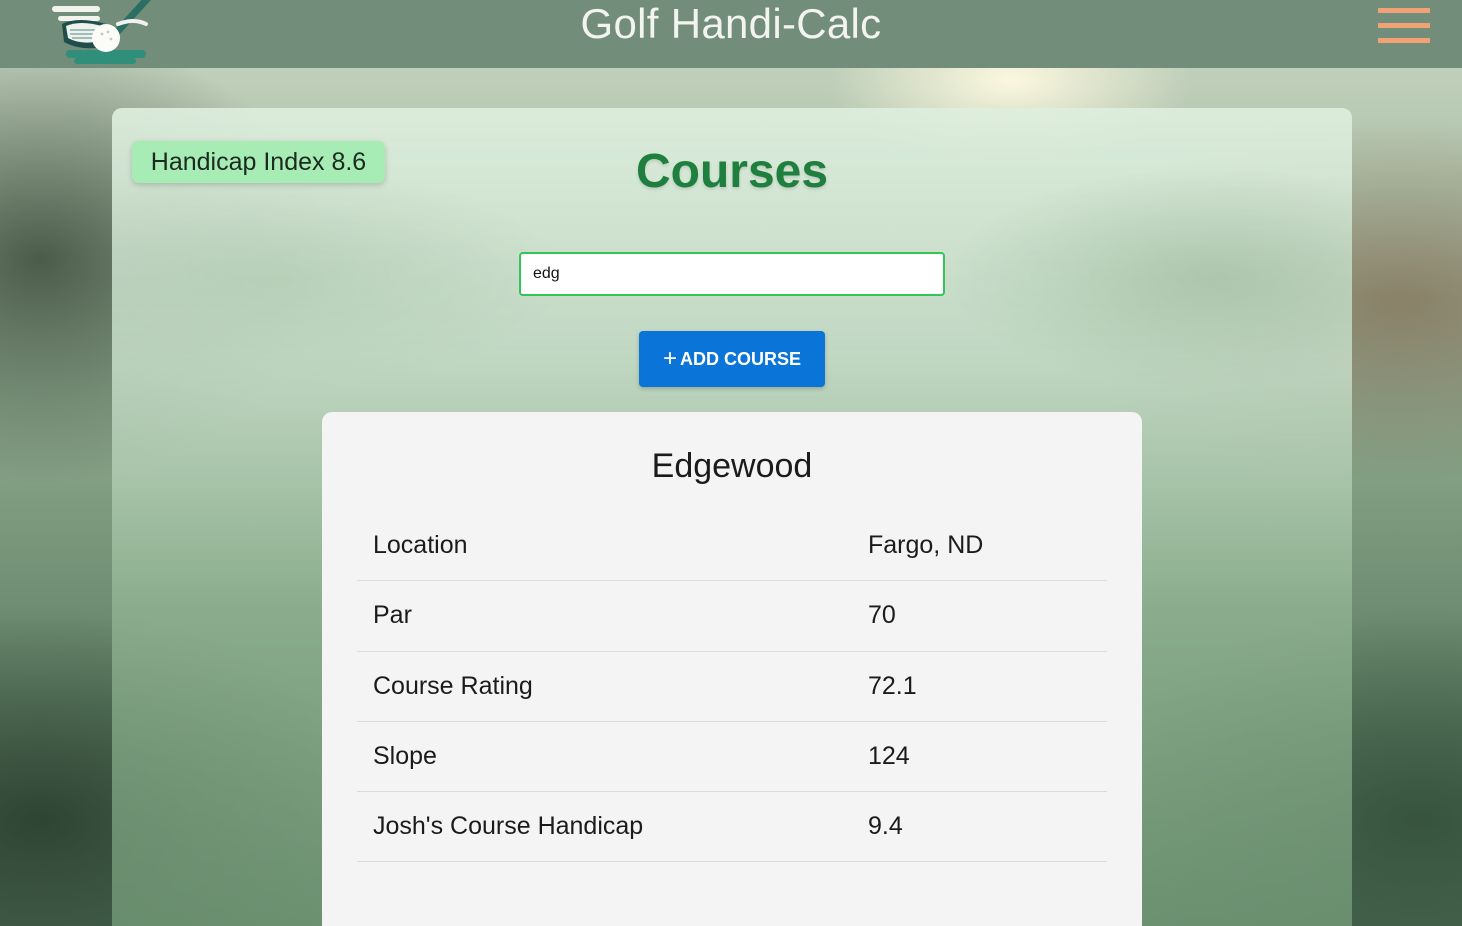 Image resolution: width=1462 pixels, height=926 pixels. Describe the element at coordinates (926, 545) in the screenshot. I see `row-value: Fargo, ND` at that location.